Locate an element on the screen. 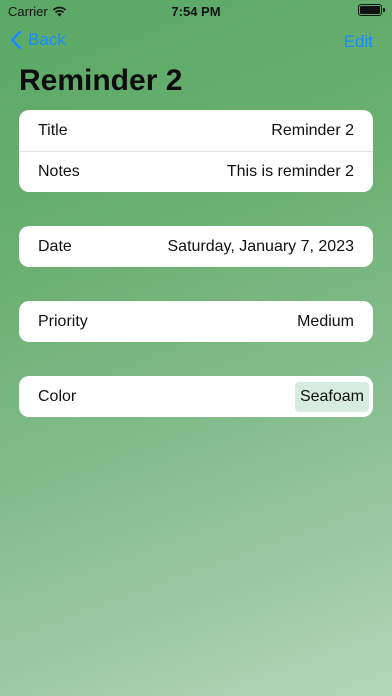 Image resolution: width=392 pixels, height=696 pixels. color-label: Color is located at coordinates (57, 396).